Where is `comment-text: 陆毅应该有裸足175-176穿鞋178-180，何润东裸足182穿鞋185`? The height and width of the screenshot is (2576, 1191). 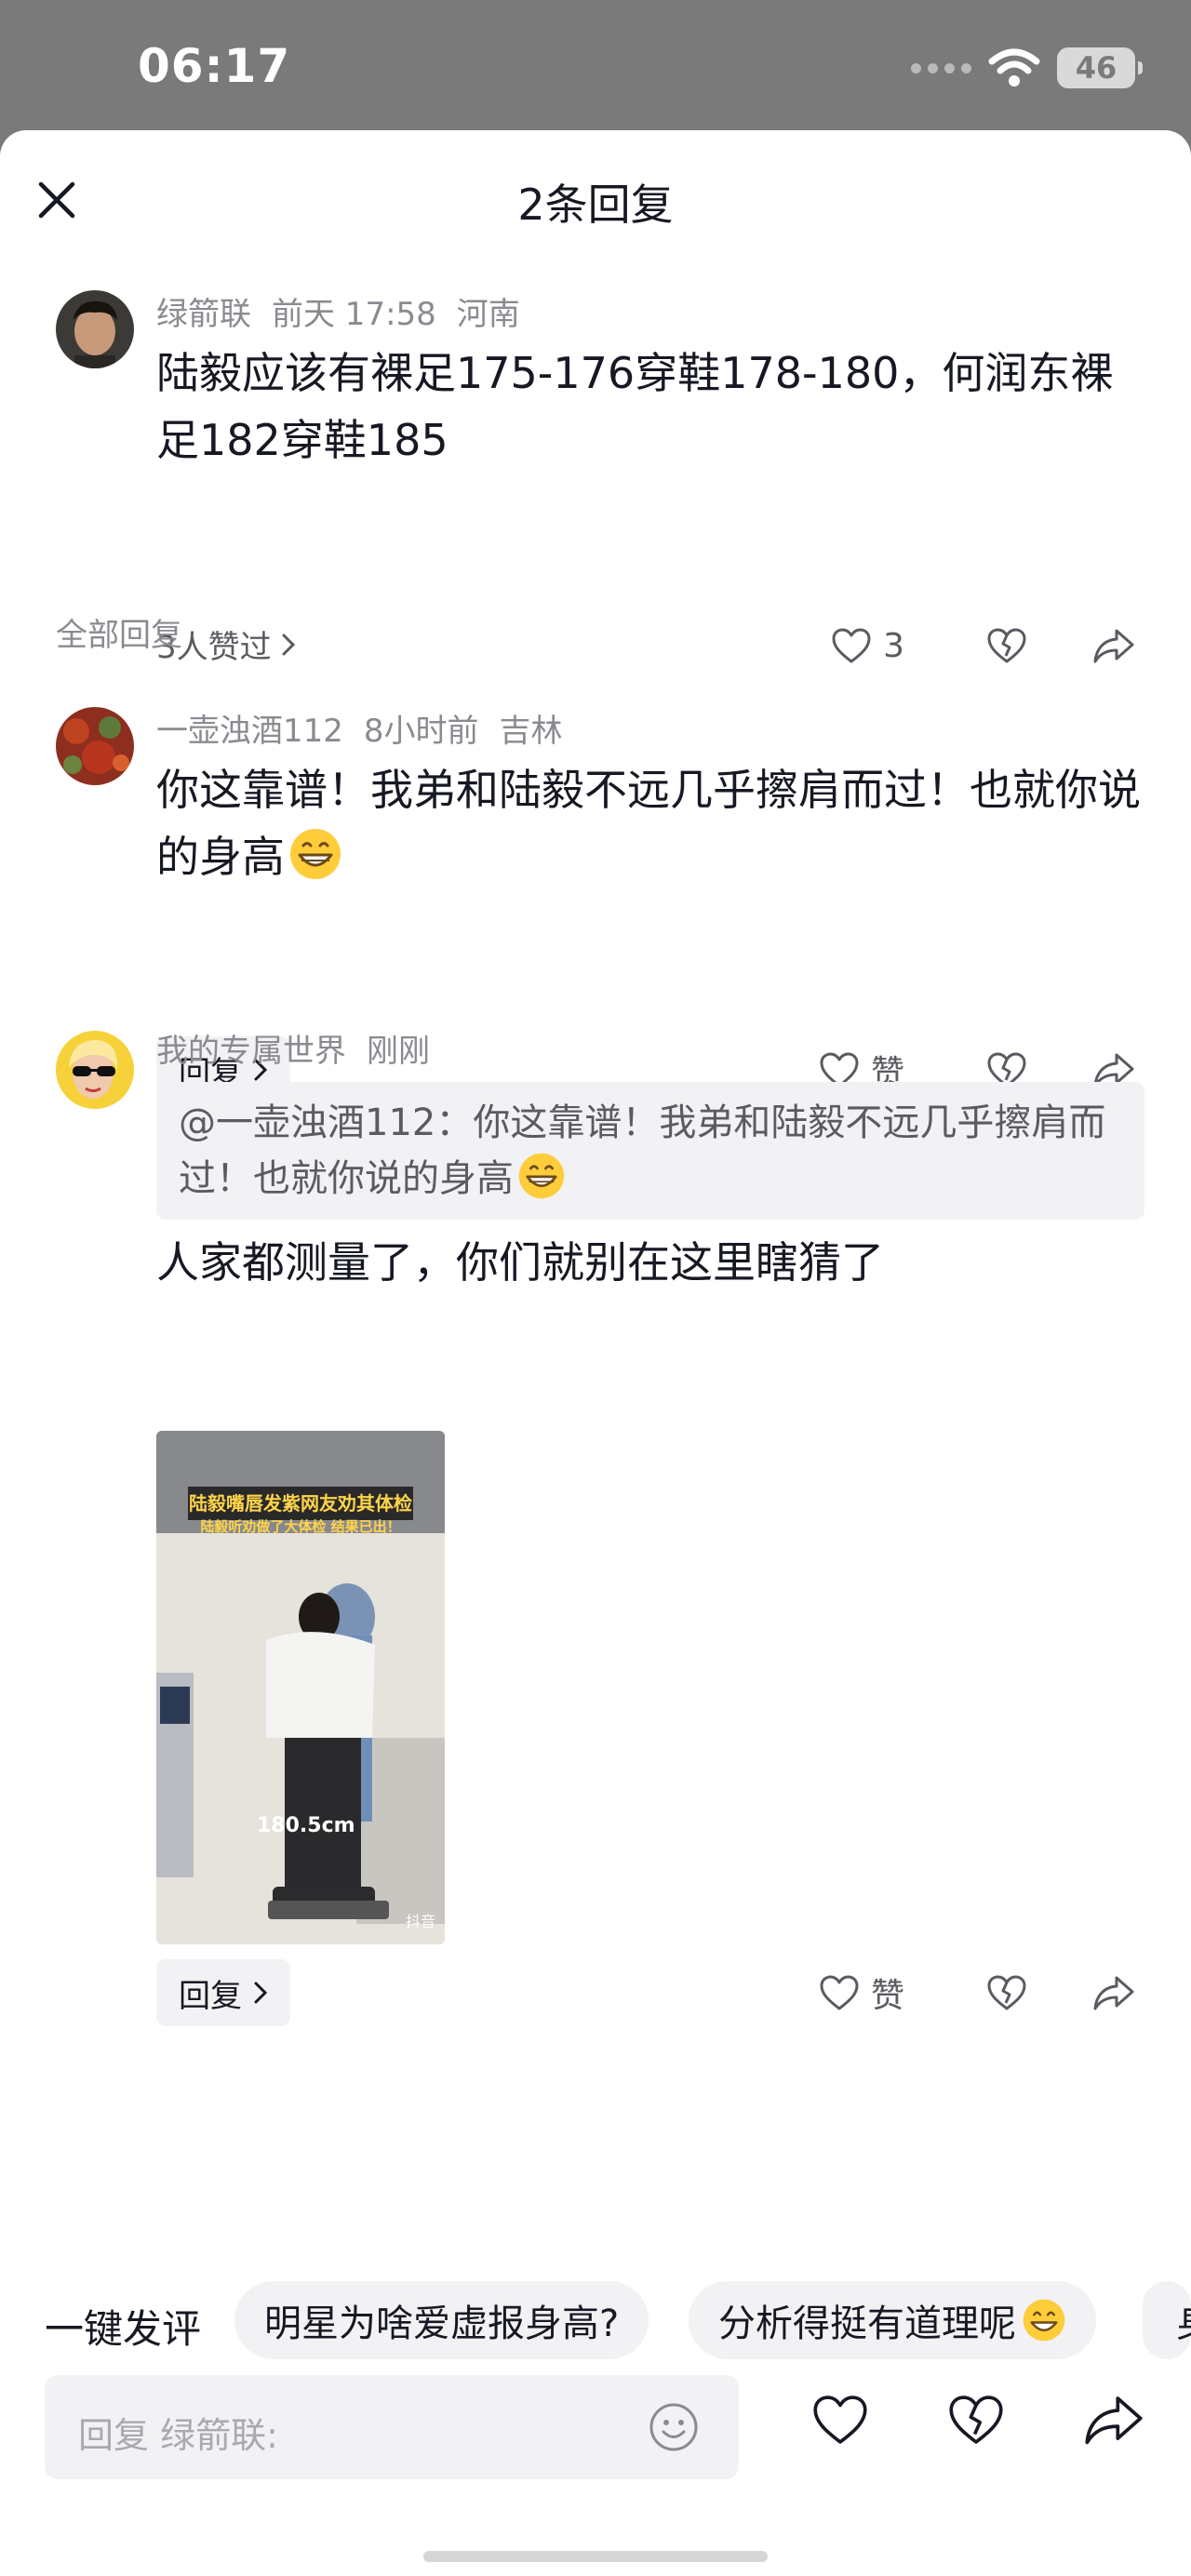 comment-text: 陆毅应该有裸足175-176穿鞋178-180，何润东裸足182穿鞋185 is located at coordinates (635, 406).